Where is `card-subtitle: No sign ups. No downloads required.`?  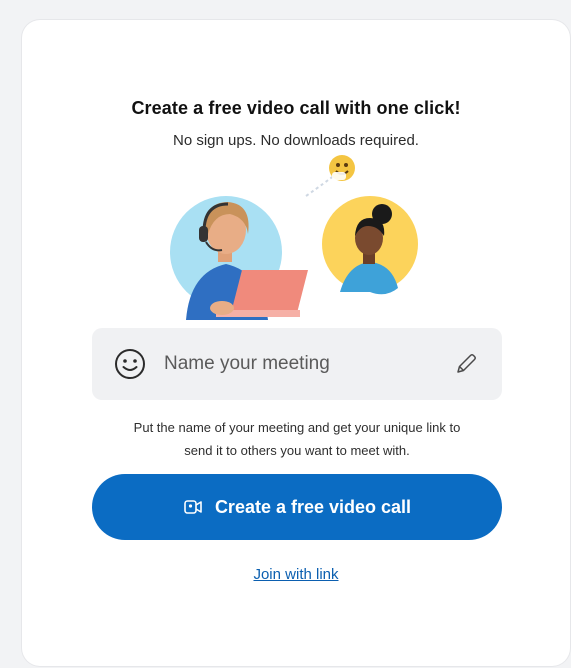 card-subtitle: No sign ups. No downloads required. is located at coordinates (296, 140).